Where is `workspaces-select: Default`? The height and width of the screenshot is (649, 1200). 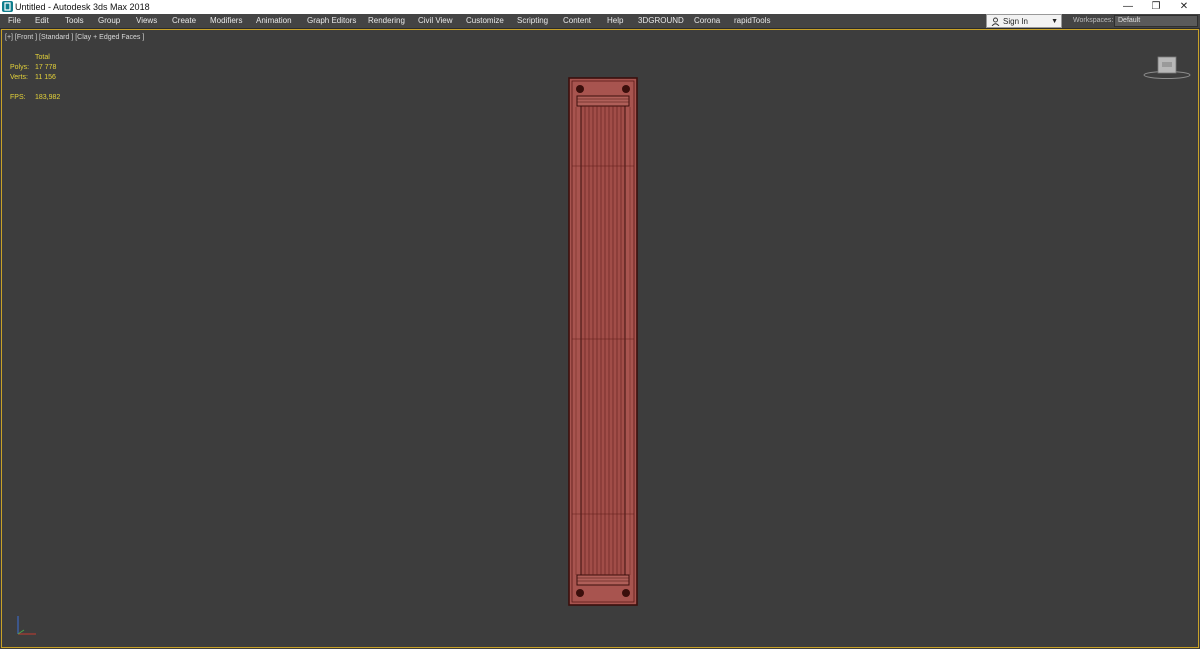 workspaces-select: Default is located at coordinates (1156, 21).